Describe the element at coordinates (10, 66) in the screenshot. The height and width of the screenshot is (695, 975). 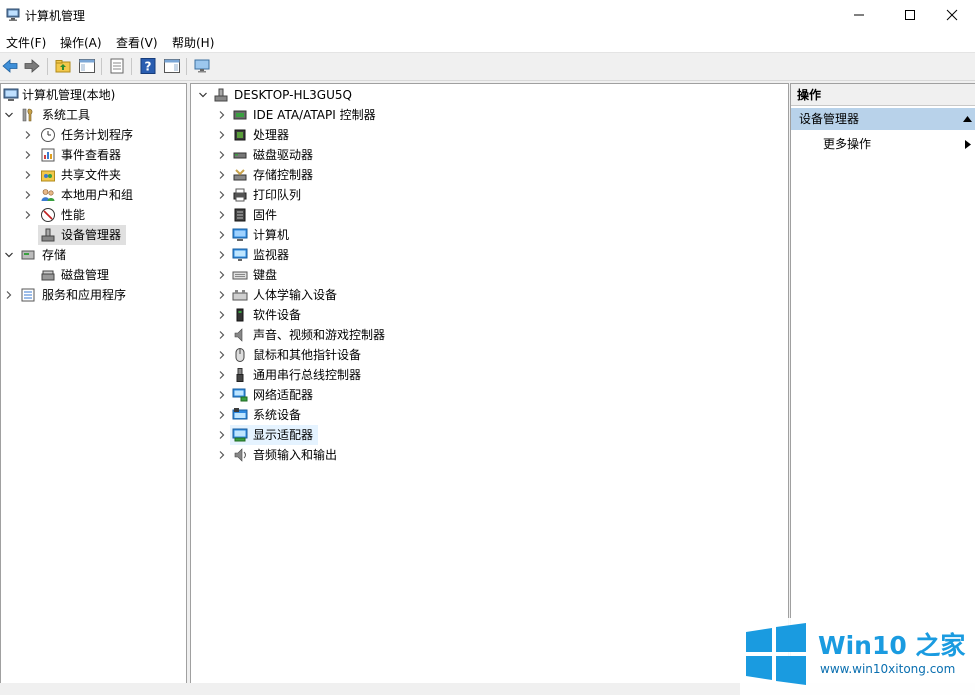
I see `back-arrow-icon` at that location.